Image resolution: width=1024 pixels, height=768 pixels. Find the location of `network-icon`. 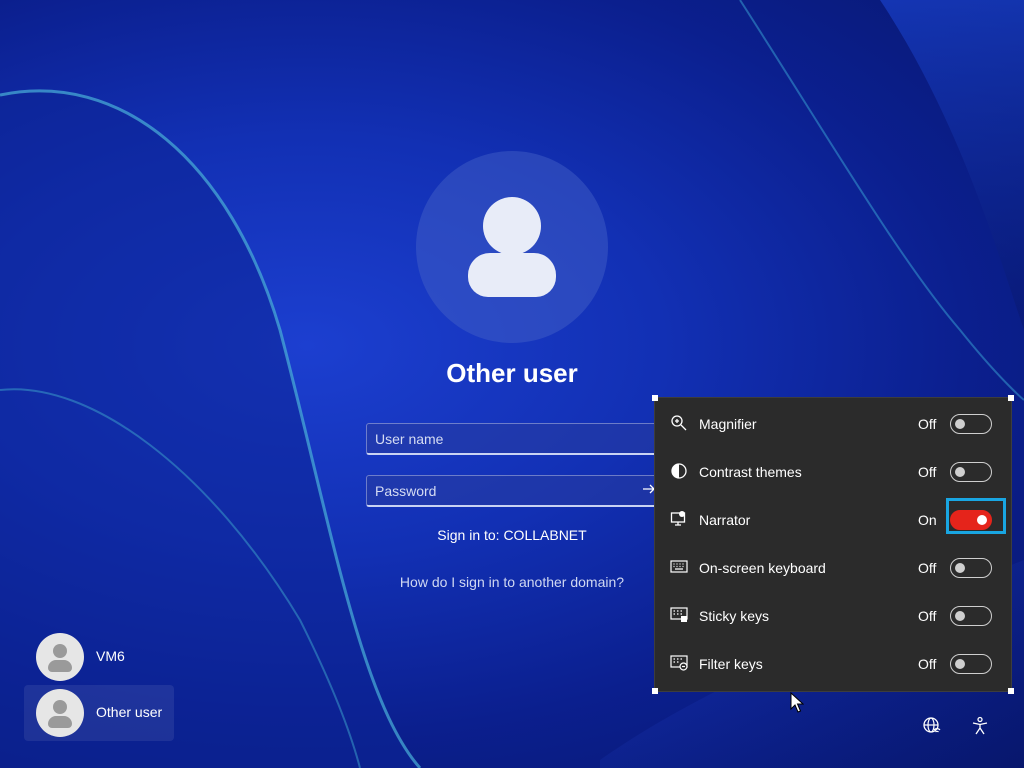

network-icon is located at coordinates (932, 726).